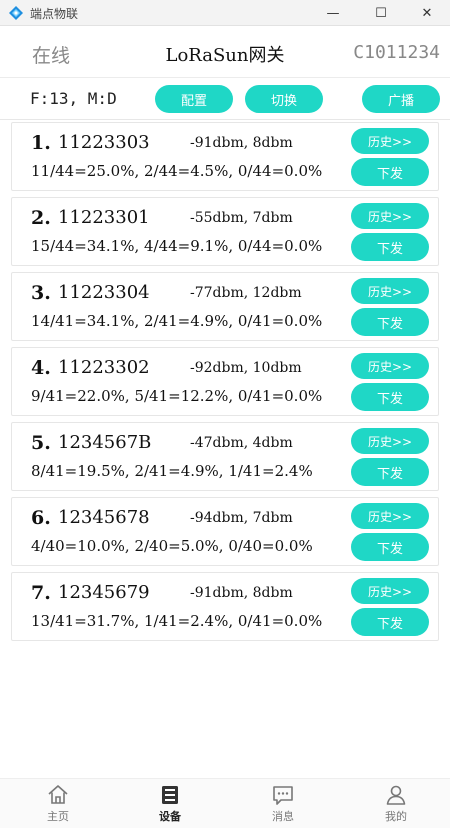 This screenshot has width=450, height=828. I want to click on frequency-mode-text: F:13, M:D, so click(73, 98).